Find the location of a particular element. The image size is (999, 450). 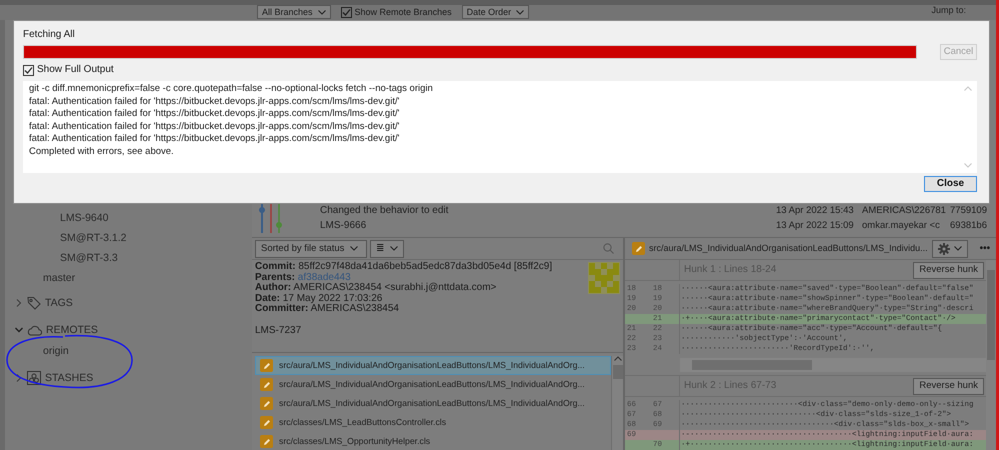

sidebar-section-header: TAGS is located at coordinates (59, 303).